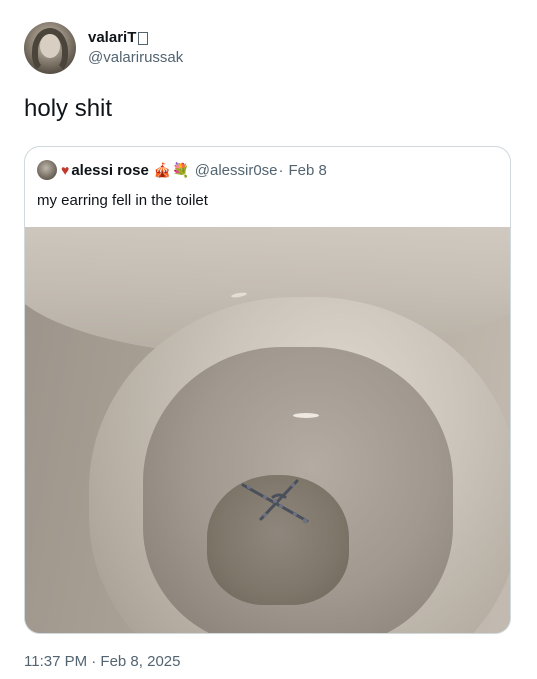  I want to click on tweet-text: holy shit, so click(68, 108).